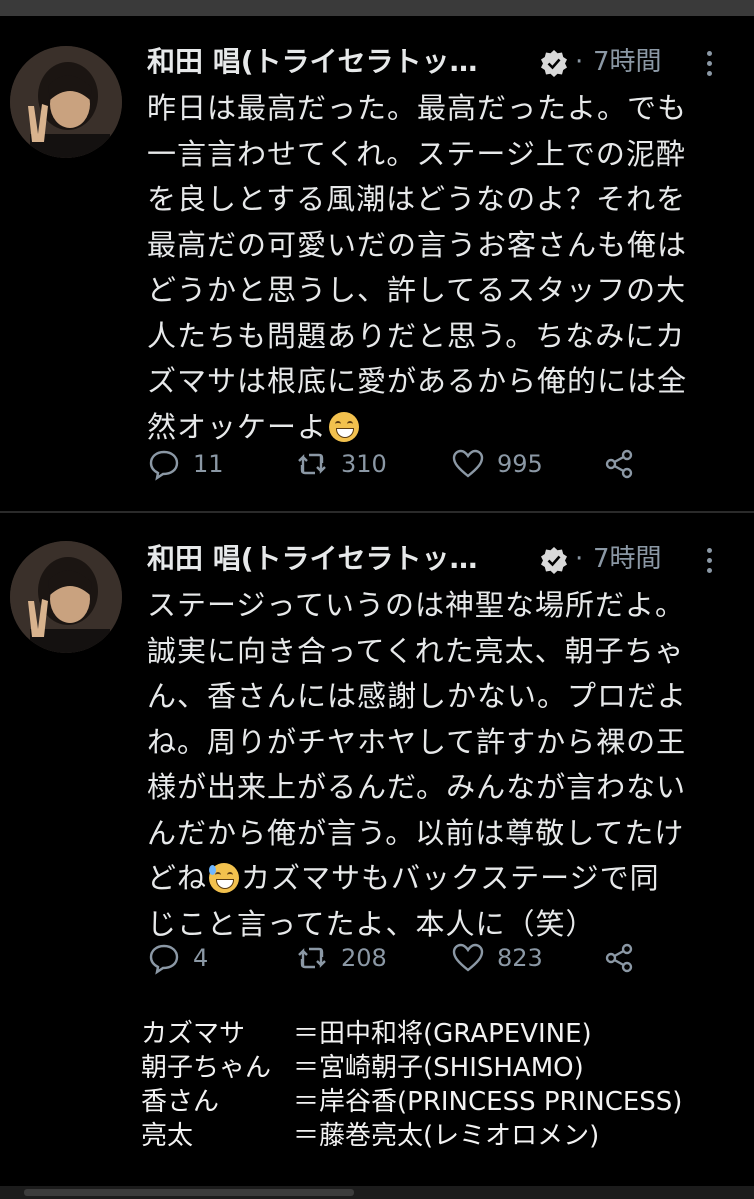 The width and height of the screenshot is (754, 1199). What do you see at coordinates (416, 153) in the screenshot?
I see `tweet-line: 一言言わせてくれ。ステージ上での泥酔` at bounding box center [416, 153].